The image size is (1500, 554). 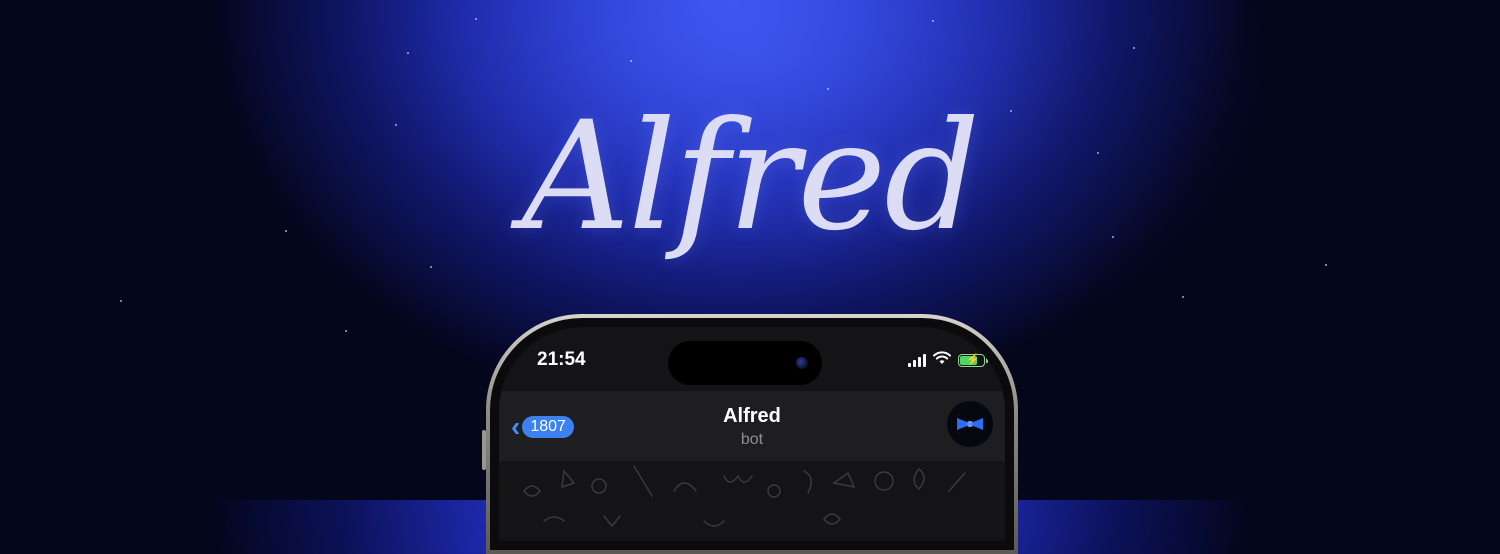 What do you see at coordinates (752, 416) in the screenshot?
I see `chat-title: Alfred` at bounding box center [752, 416].